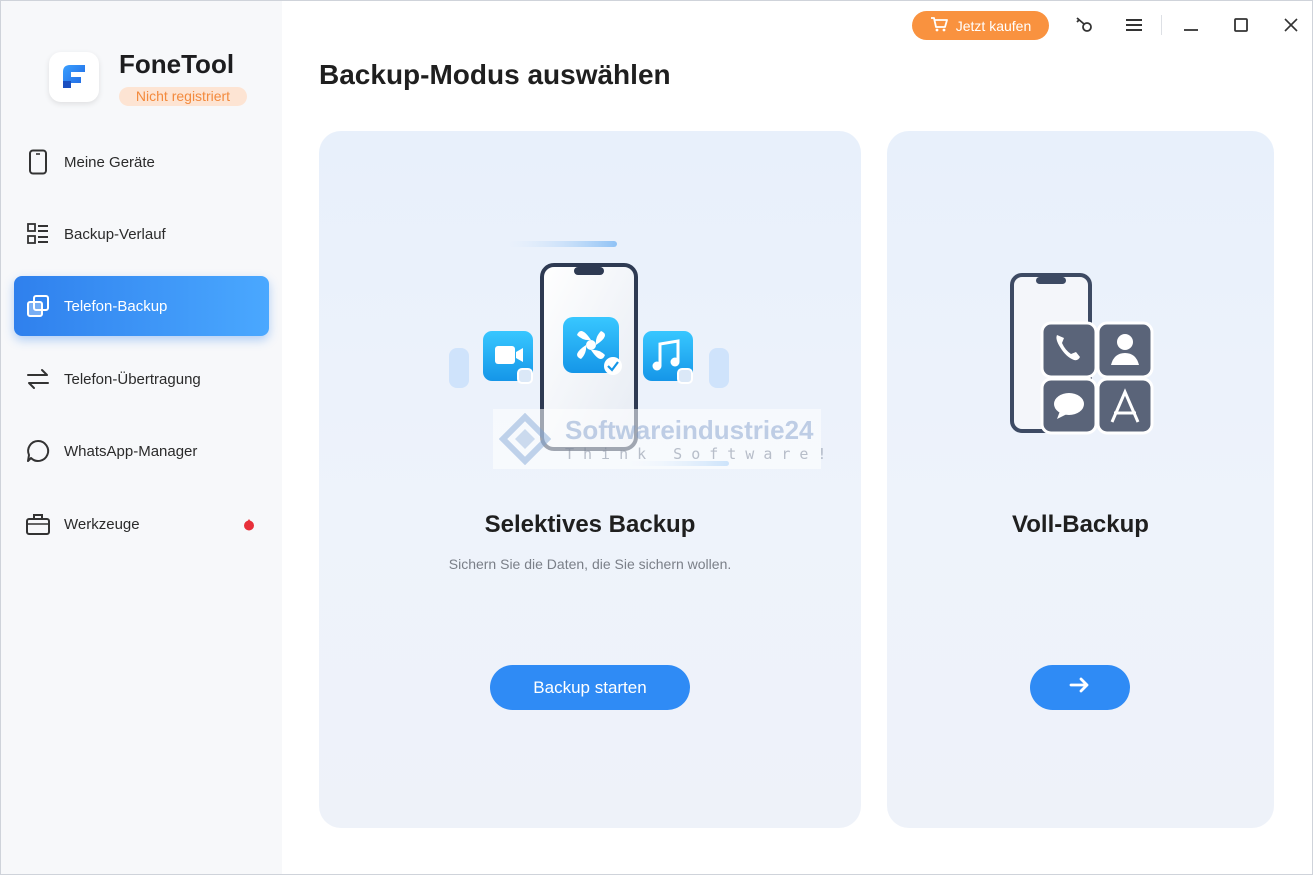 The image size is (1313, 875). Describe the element at coordinates (1084, 25) in the screenshot. I see `key-icon` at that location.